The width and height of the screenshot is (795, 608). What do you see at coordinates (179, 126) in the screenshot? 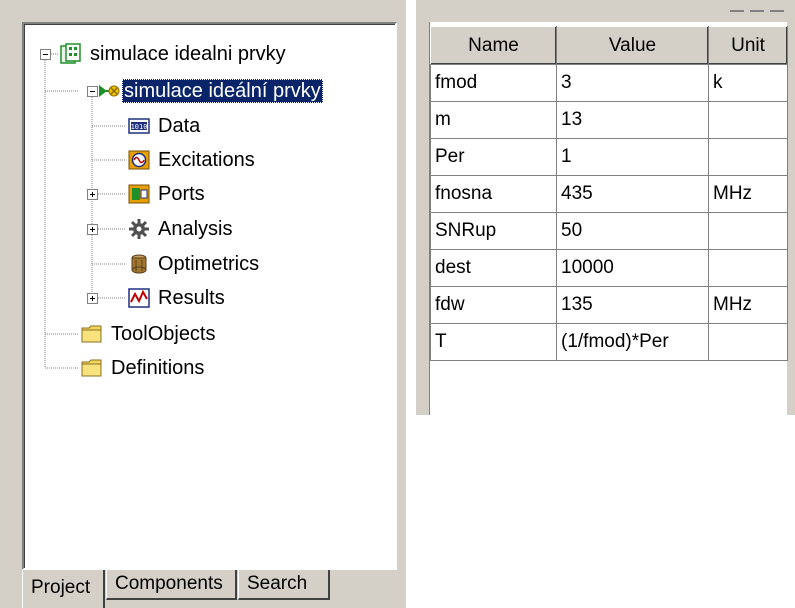
I see `tree-item-label: Data` at bounding box center [179, 126].